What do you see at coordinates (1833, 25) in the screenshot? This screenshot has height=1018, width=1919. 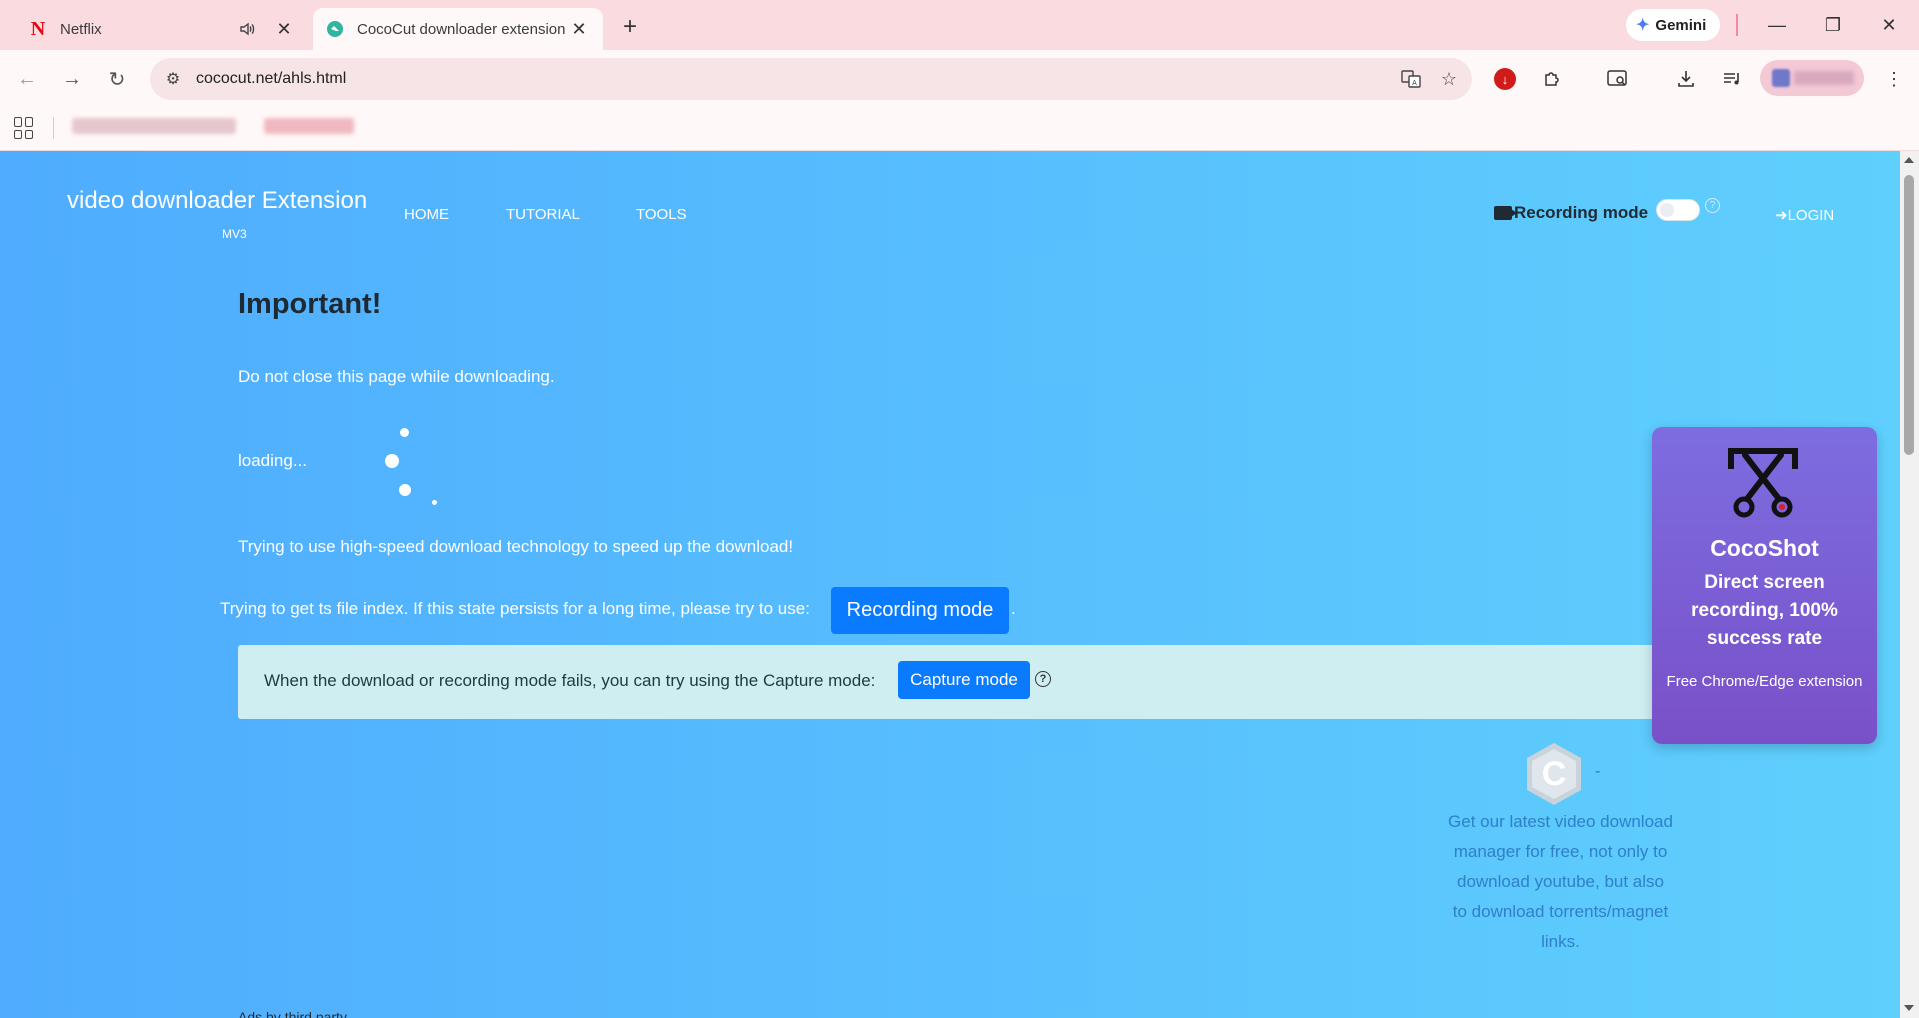 I see `restore-icon: ❐` at bounding box center [1833, 25].